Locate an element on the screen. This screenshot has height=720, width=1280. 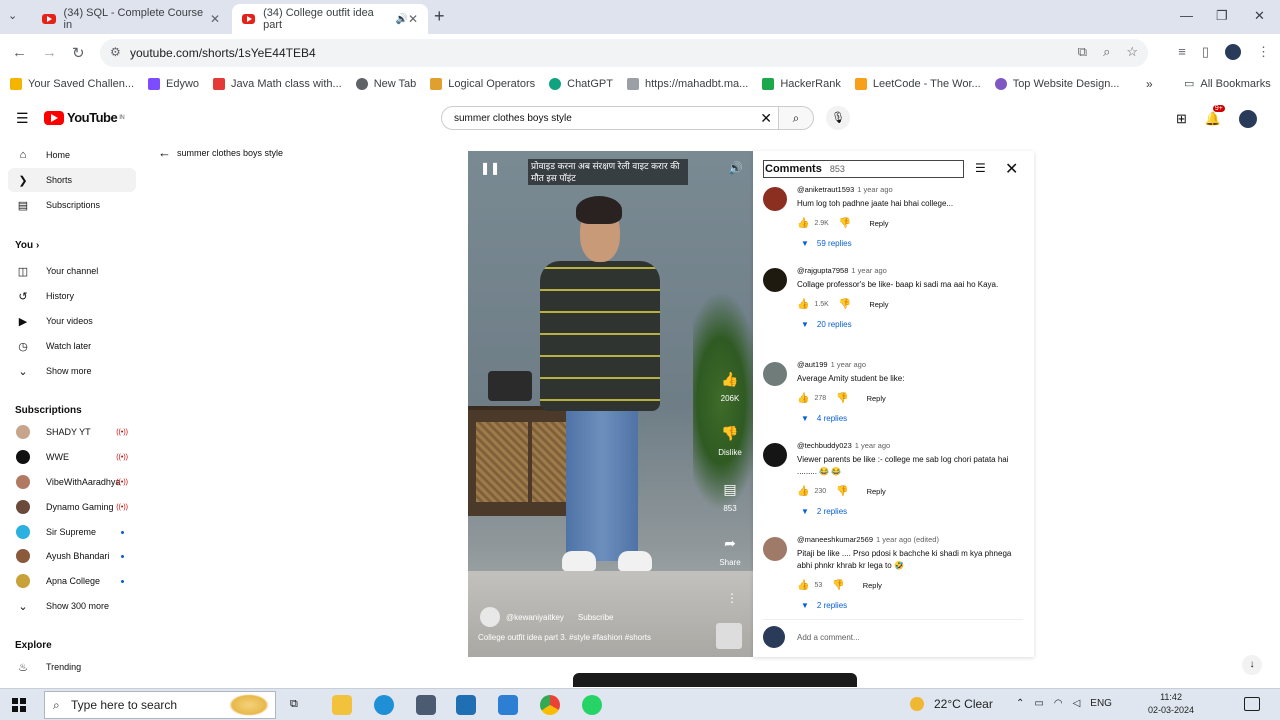
open-external-icon: ⧉ is located at coordinates (1082, 52).